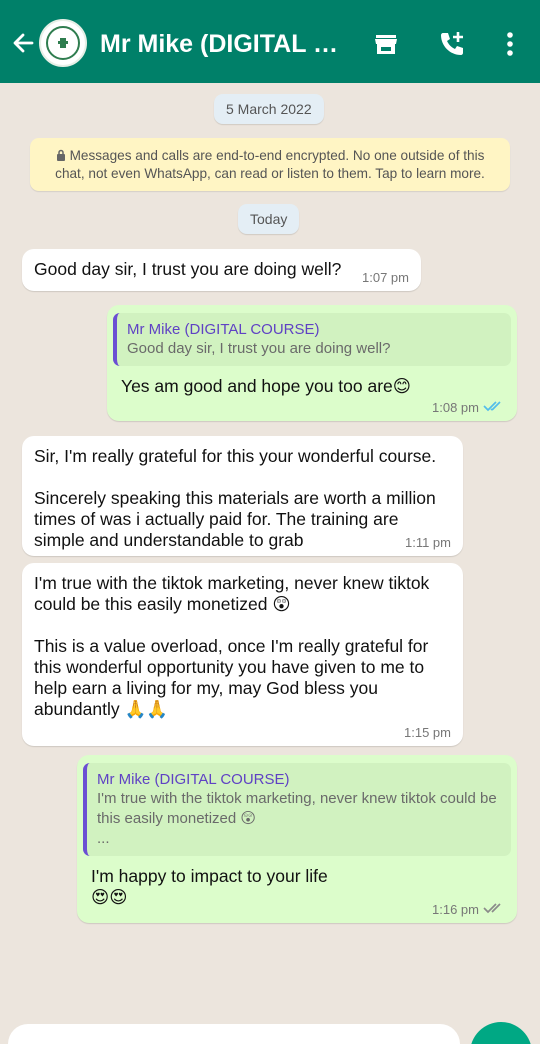 This screenshot has width=540, height=1044. I want to click on message-time: 1:16 pm, so click(455, 909).